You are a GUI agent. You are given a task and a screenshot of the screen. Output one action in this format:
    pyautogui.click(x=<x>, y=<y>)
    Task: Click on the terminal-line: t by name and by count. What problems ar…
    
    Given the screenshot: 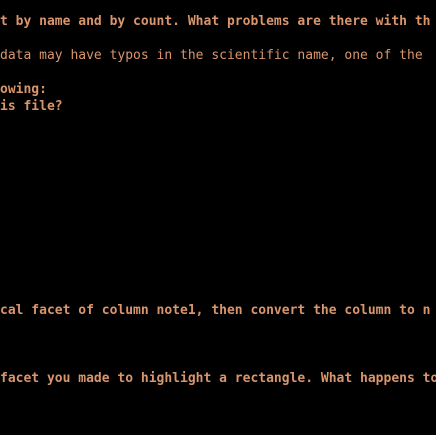 What is the action you would take?
    pyautogui.click(x=215, y=21)
    